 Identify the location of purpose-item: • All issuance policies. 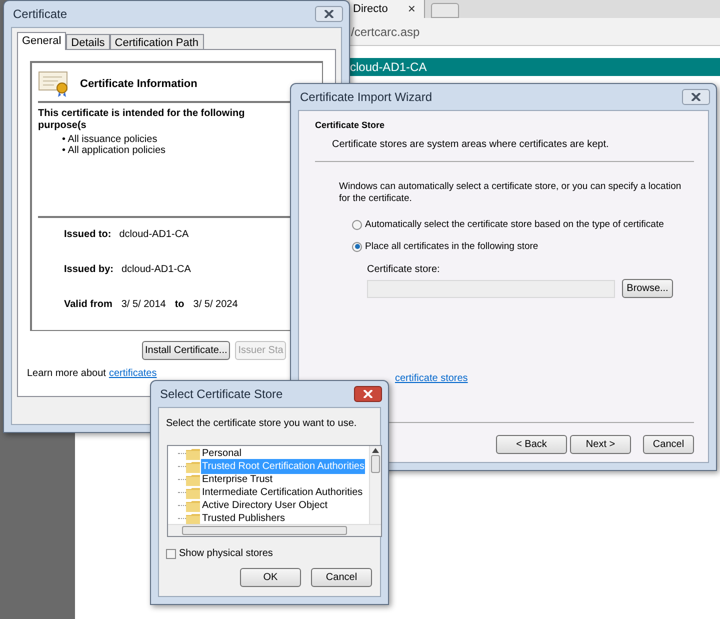
(110, 139).